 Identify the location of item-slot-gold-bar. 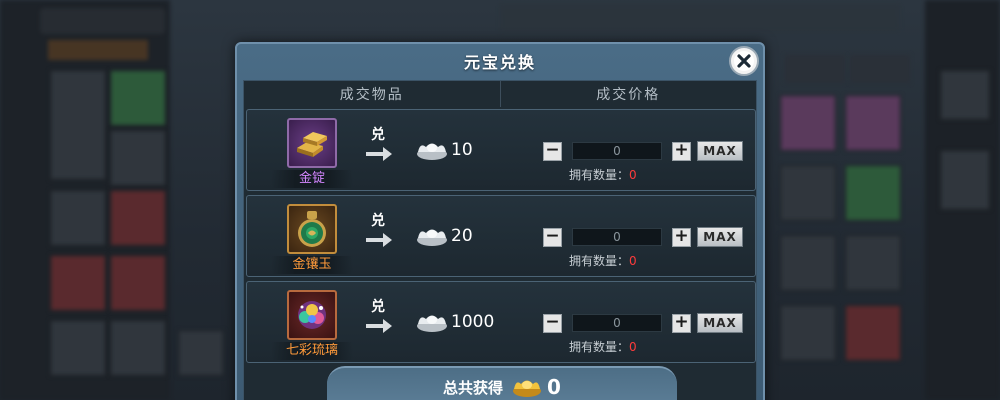
(312, 143).